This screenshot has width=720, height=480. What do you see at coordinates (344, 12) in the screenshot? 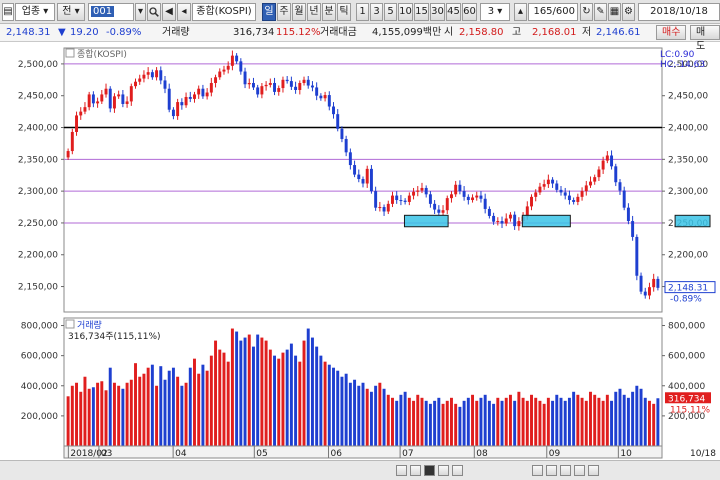
I see `period-tick-tab: 틱` at bounding box center [344, 12].